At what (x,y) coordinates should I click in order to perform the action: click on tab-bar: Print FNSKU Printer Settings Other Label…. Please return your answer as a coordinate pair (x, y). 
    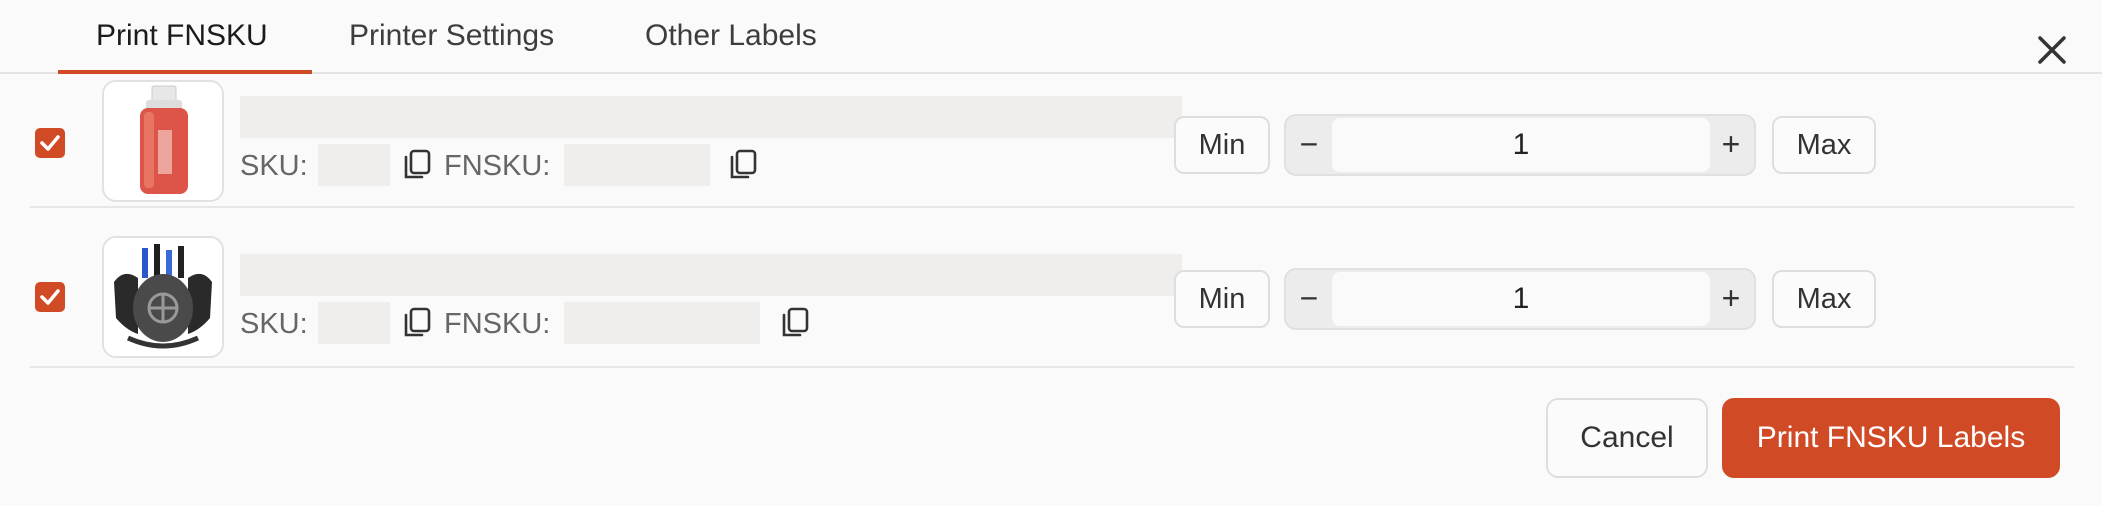
    Looking at the image, I should click on (1051, 37).